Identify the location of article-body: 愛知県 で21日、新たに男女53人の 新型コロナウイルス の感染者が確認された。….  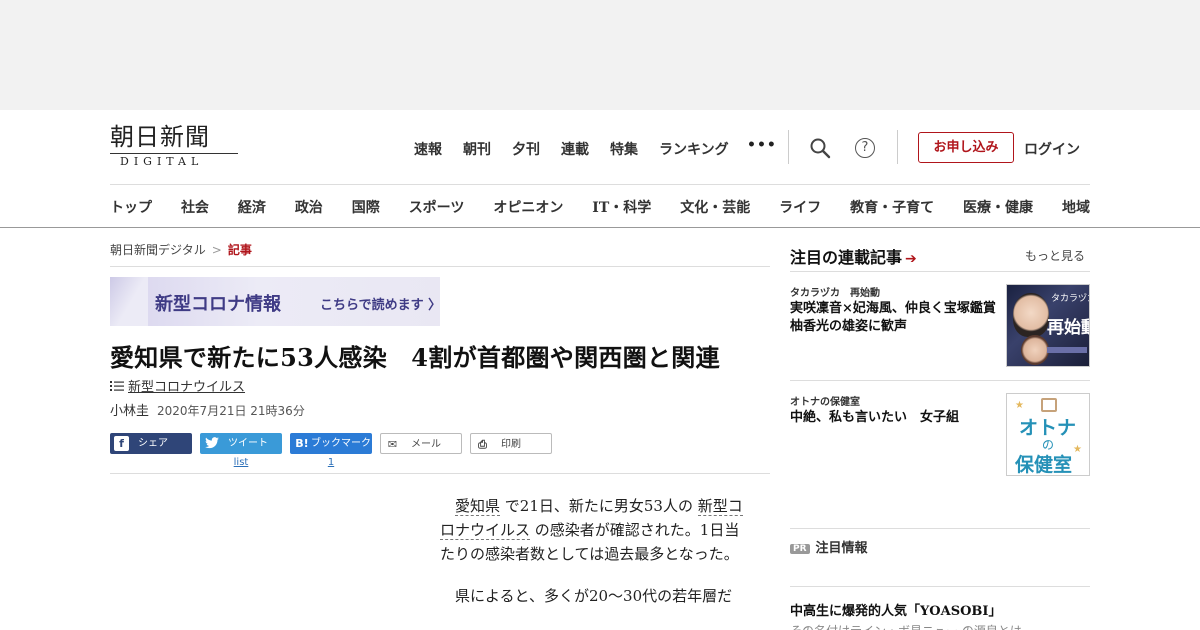
(593, 560).